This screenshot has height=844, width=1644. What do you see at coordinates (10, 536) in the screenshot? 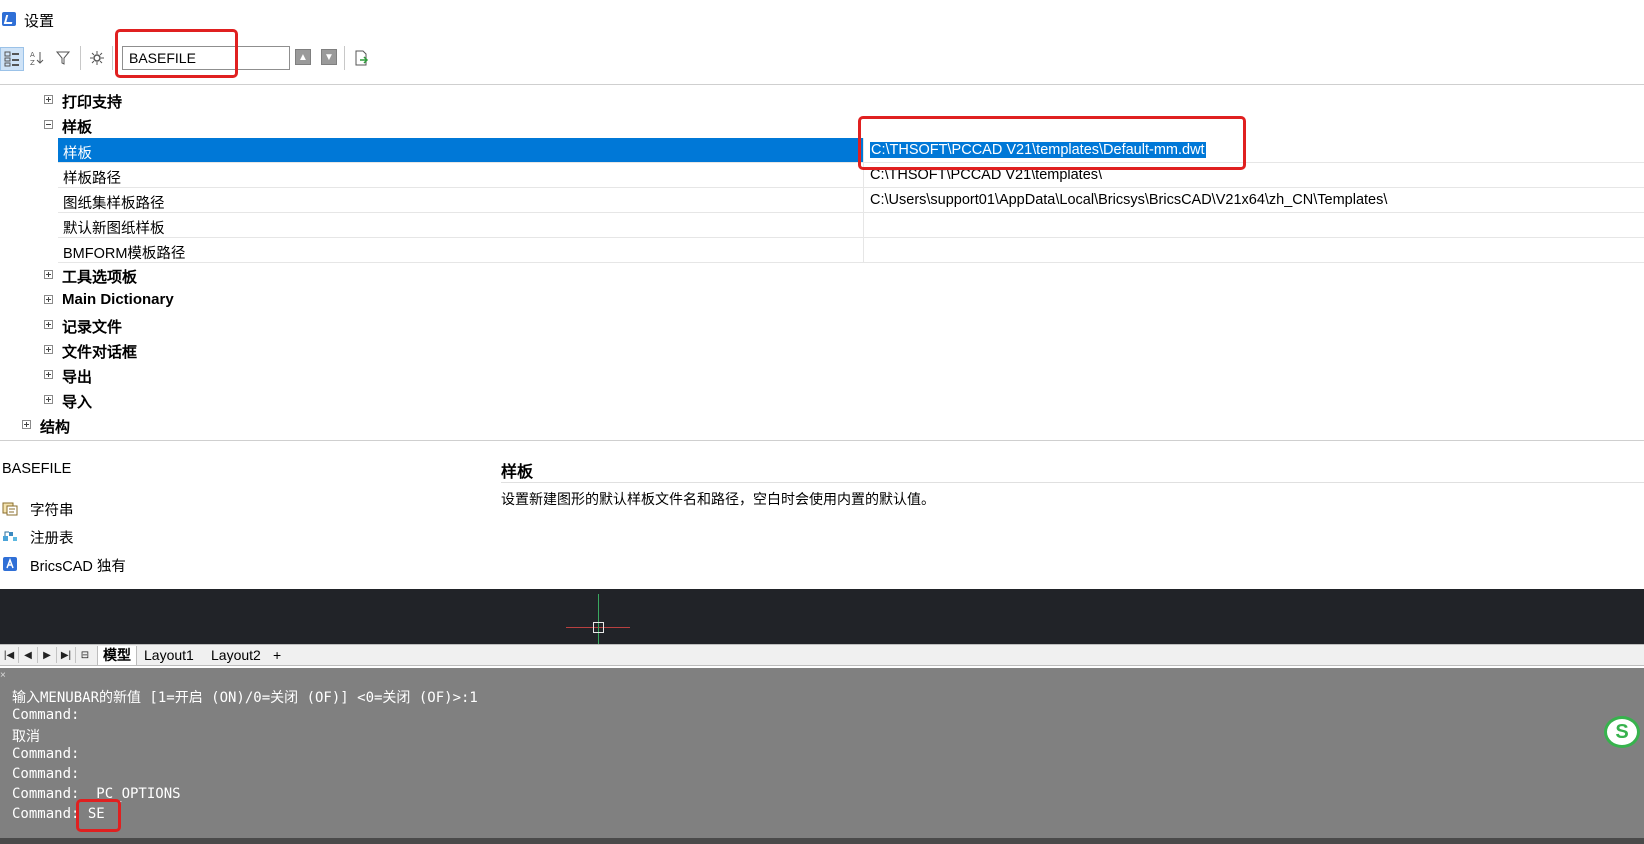
I see `registry-icon` at bounding box center [10, 536].